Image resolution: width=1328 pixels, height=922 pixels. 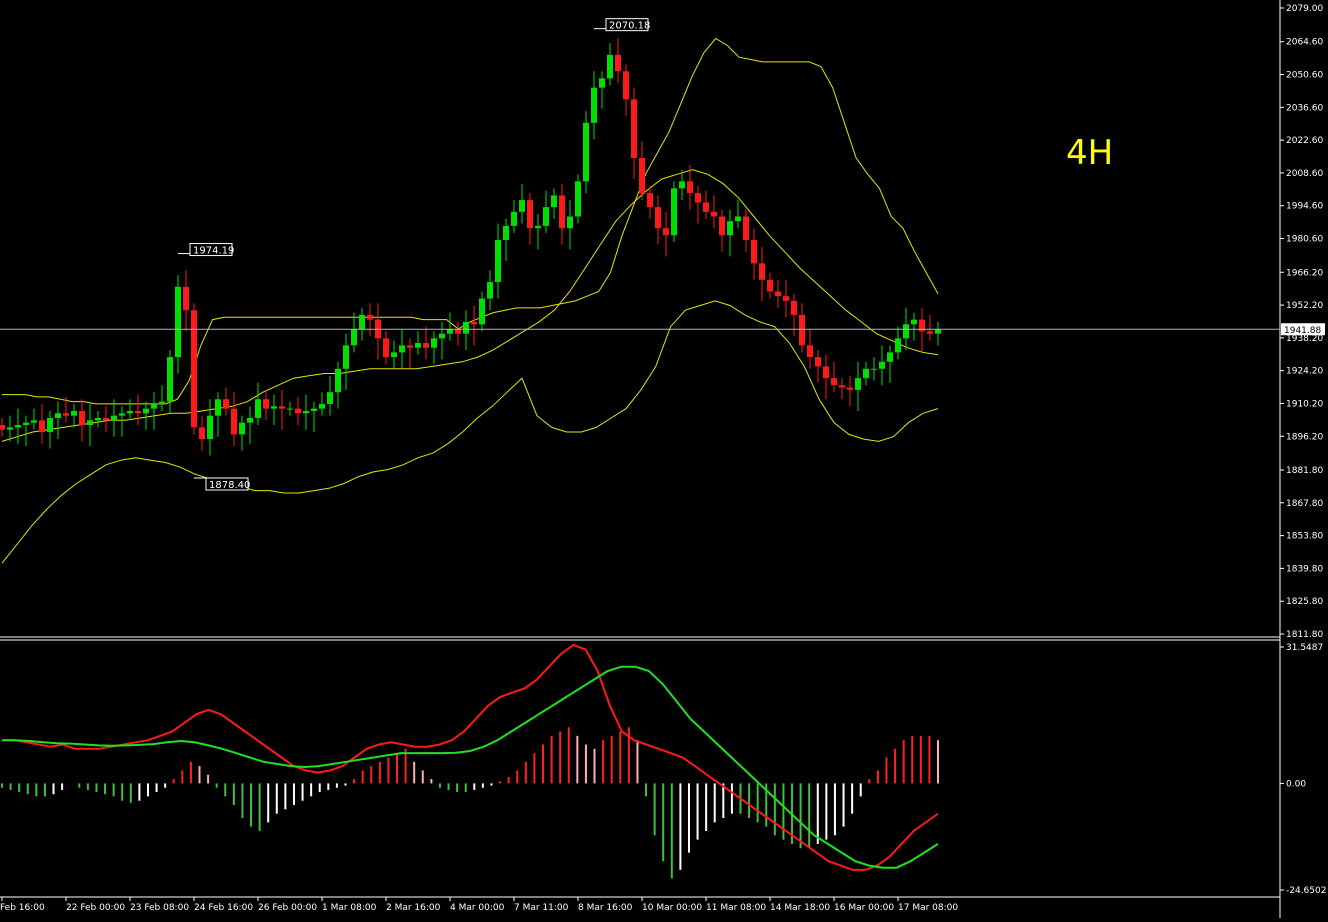 What do you see at coordinates (349, 908) in the screenshot?
I see `time-tick-label: 1 Mar 08:00` at bounding box center [349, 908].